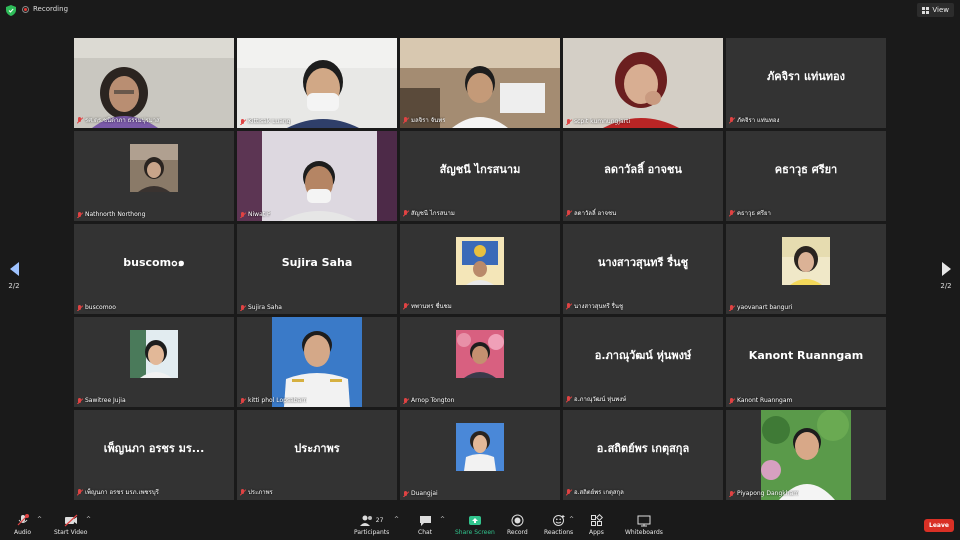 The image size is (960, 540). I want to click on arrow-left-icon, so click(14, 269).